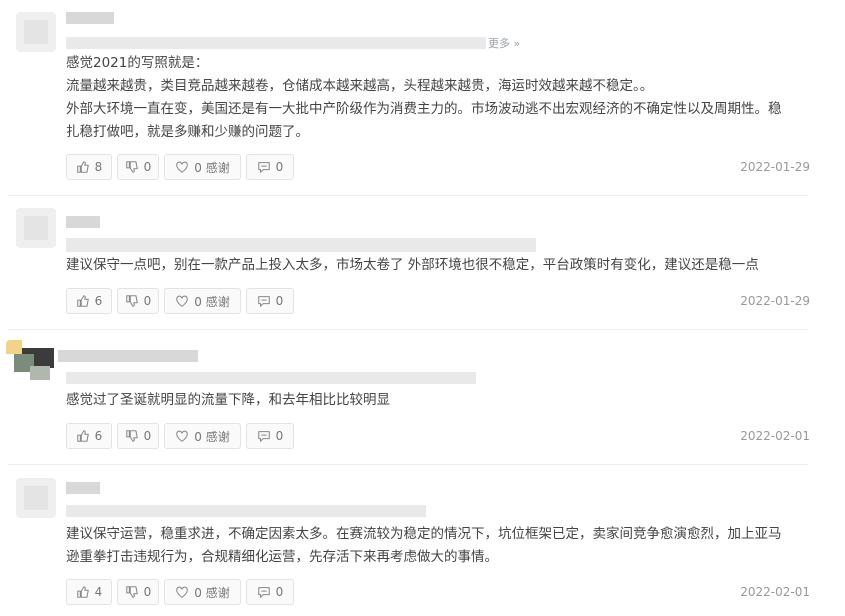 Image resolution: width=845 pixels, height=616 pixels. Describe the element at coordinates (98, 167) in the screenshot. I see `like-count: 8` at that location.